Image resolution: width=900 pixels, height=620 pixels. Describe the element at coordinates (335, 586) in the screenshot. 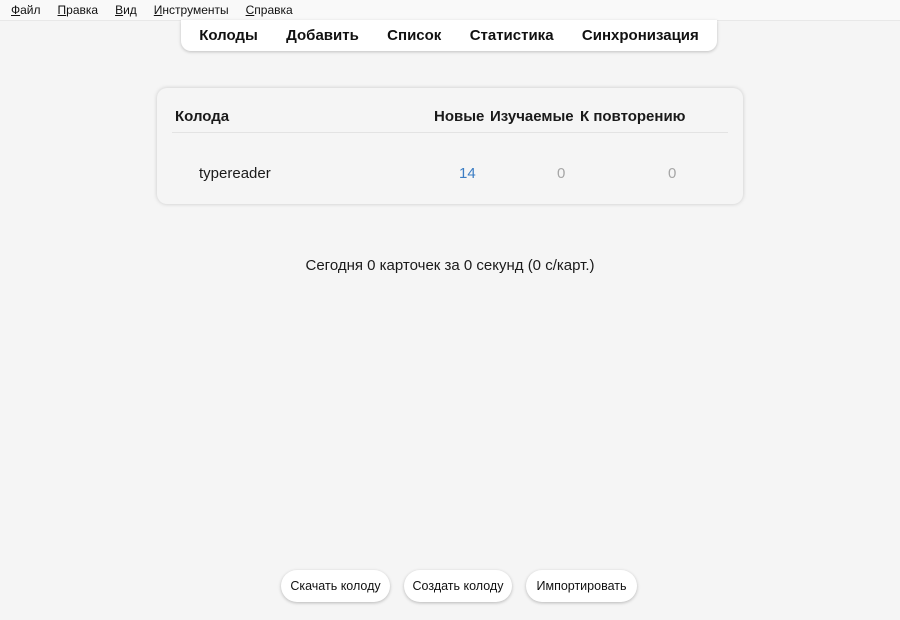

I see `download-deck-button: Скачать колоду` at that location.